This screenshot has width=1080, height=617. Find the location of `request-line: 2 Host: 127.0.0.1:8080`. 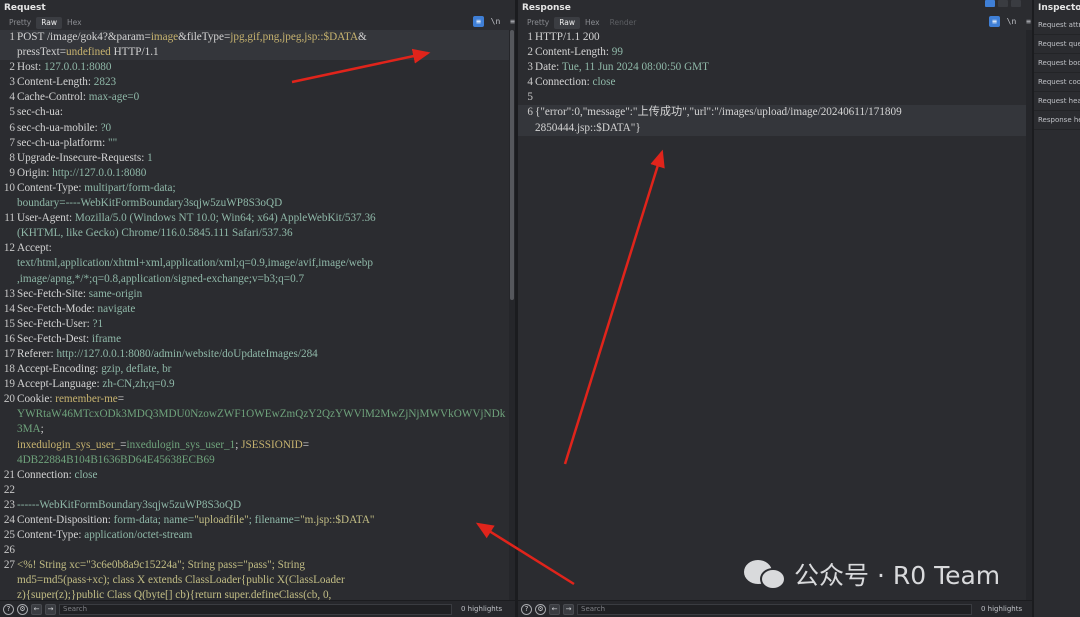

request-line: 2 Host: 127.0.0.1:8080 is located at coordinates (254, 67).